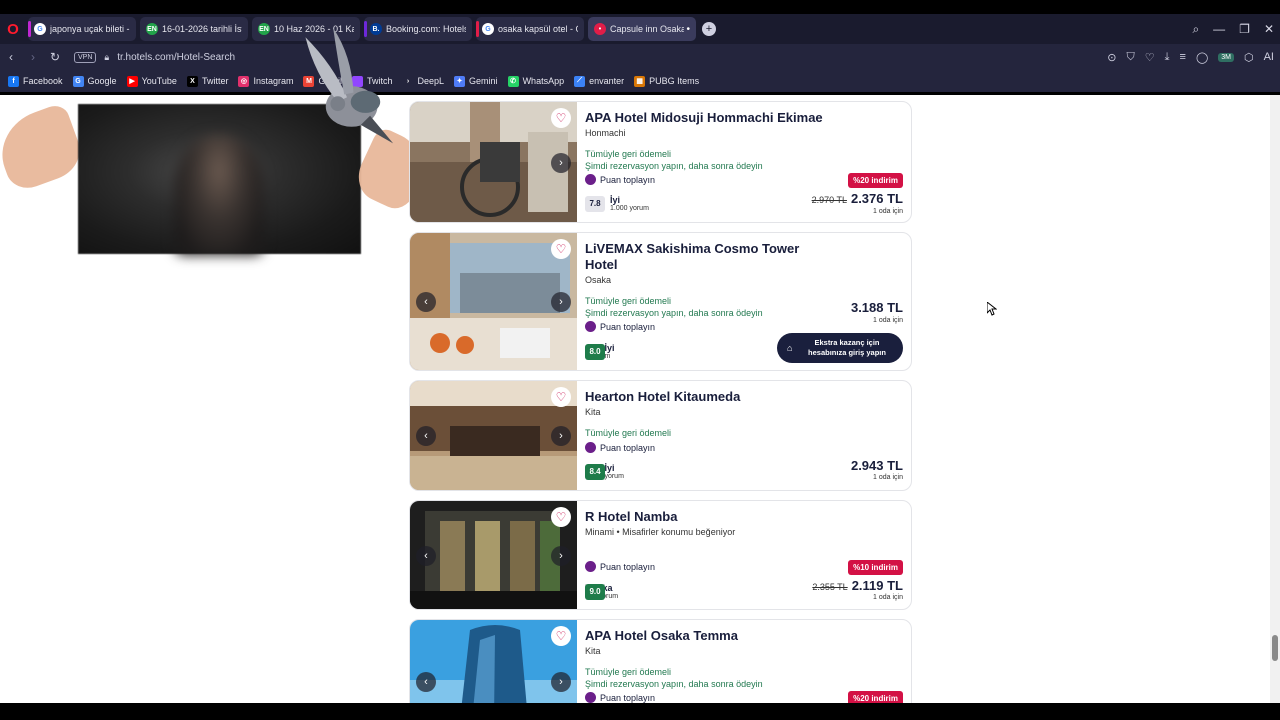 This screenshot has height=720, width=1280. I want to click on hotel-name: Hearton Hotel Kitaumeda, so click(662, 397).